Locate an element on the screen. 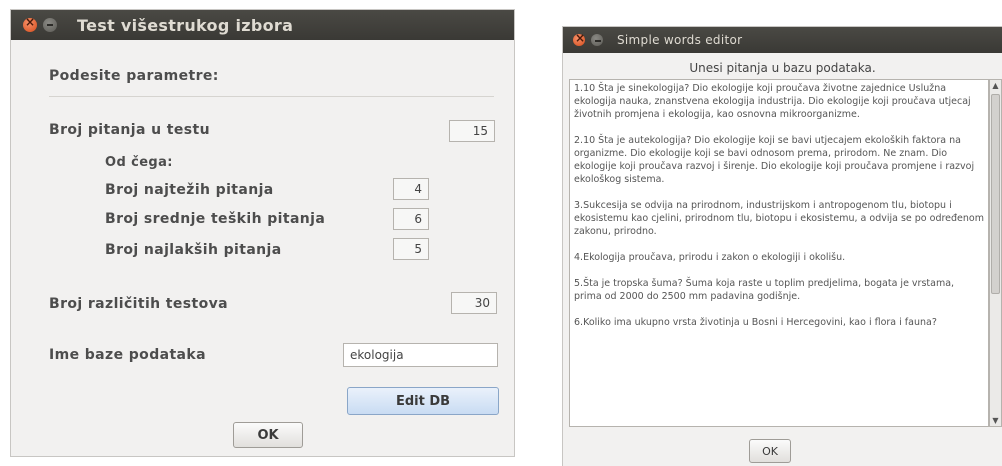 The width and height of the screenshot is (1002, 466). edit-db-button: Edit DB is located at coordinates (423, 401).